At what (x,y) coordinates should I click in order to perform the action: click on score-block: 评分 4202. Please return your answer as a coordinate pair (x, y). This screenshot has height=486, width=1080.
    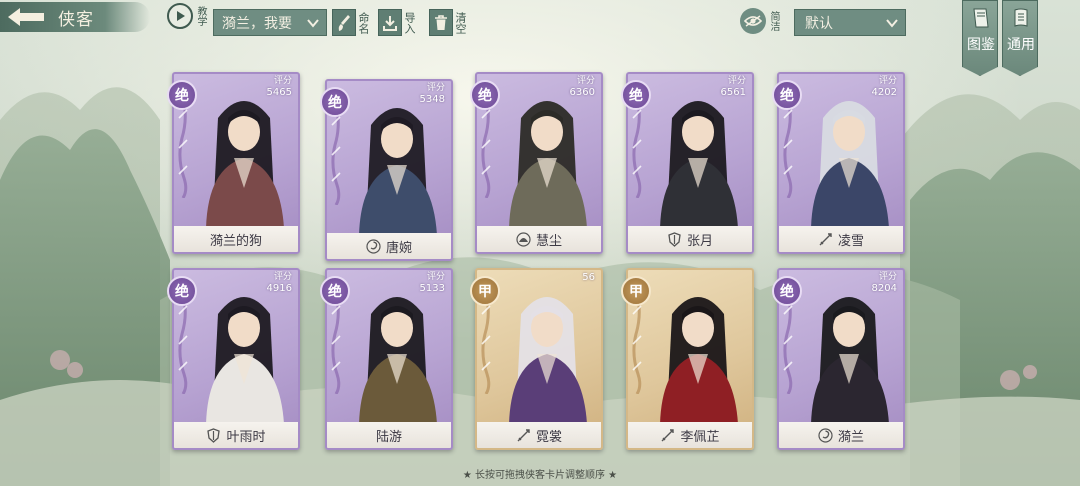
    Looking at the image, I should click on (884, 87).